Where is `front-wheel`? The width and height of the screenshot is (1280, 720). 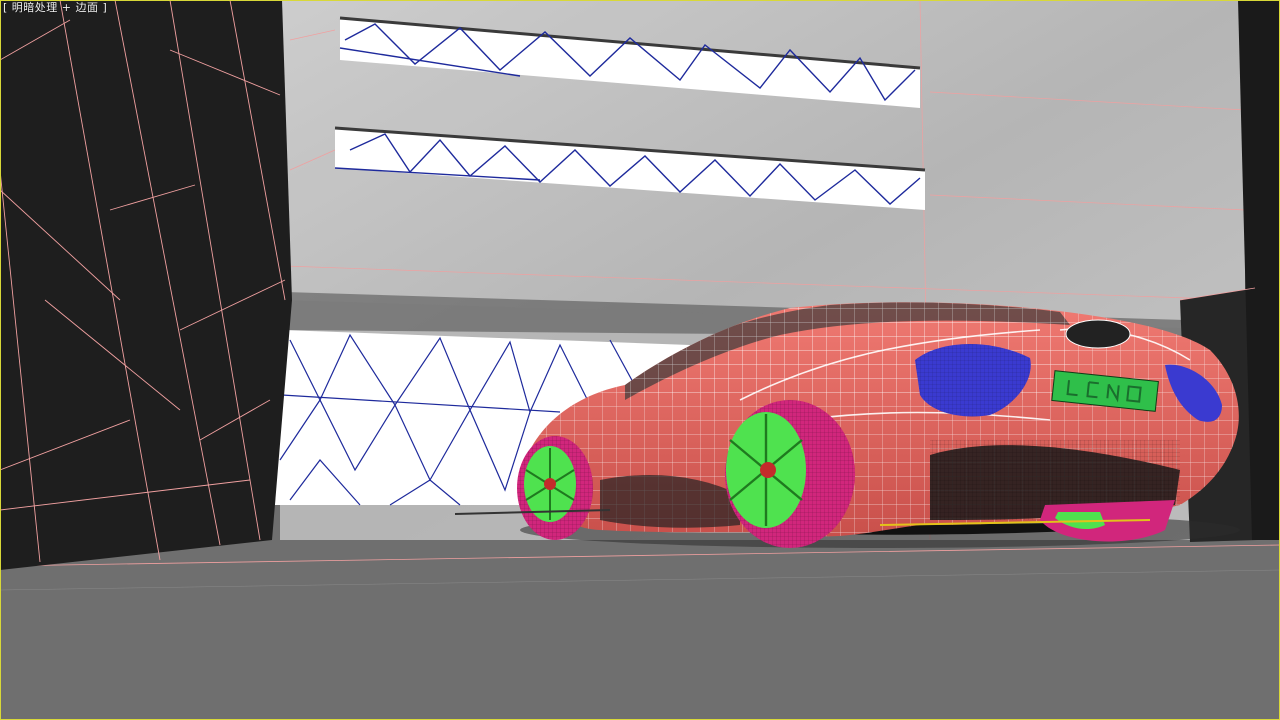
front-wheel is located at coordinates (555, 488).